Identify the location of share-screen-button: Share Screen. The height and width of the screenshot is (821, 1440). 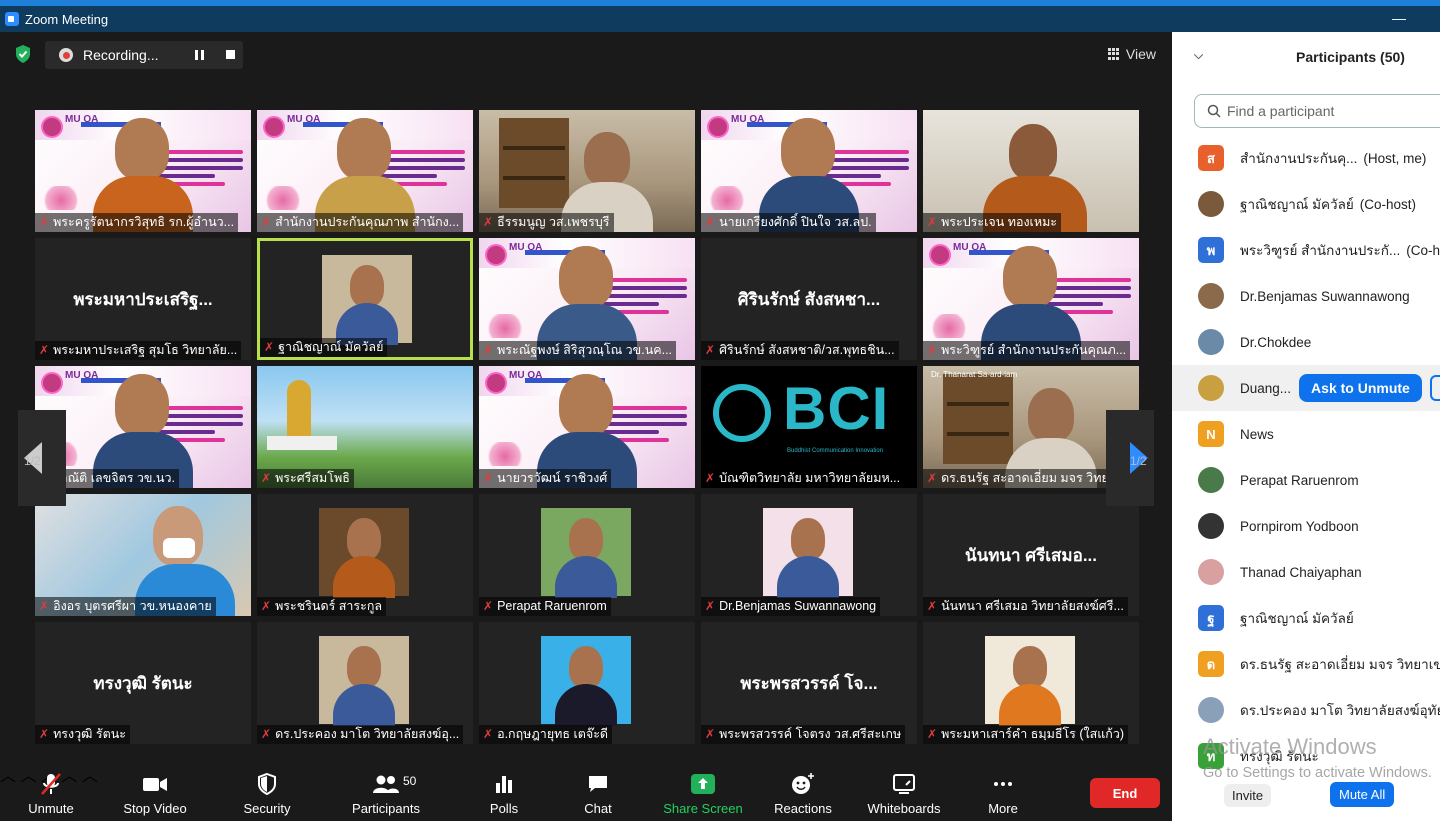
(703, 791).